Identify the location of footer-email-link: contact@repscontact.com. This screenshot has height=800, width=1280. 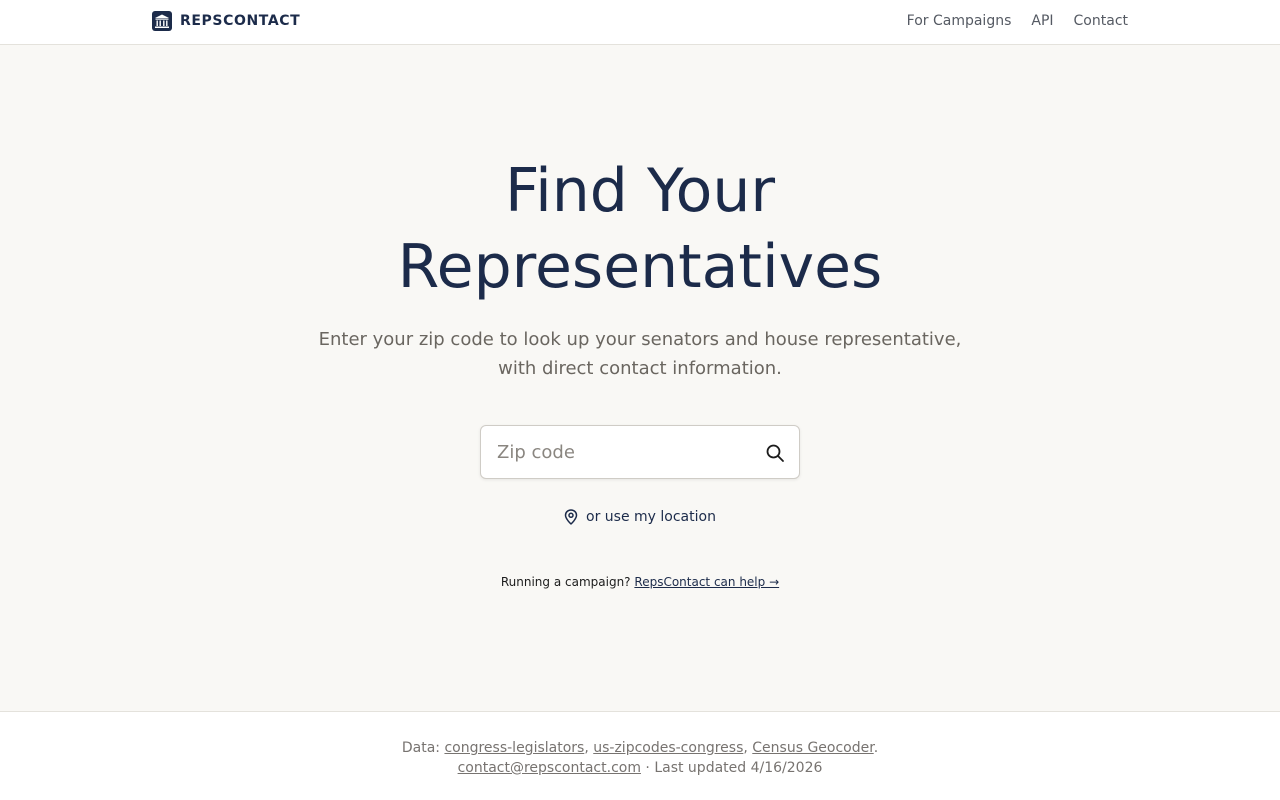
(549, 768).